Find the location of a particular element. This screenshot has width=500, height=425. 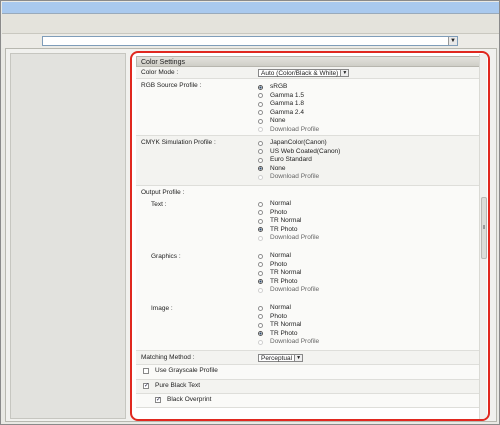

color-mode-label: Color Mode : is located at coordinates (160, 72).